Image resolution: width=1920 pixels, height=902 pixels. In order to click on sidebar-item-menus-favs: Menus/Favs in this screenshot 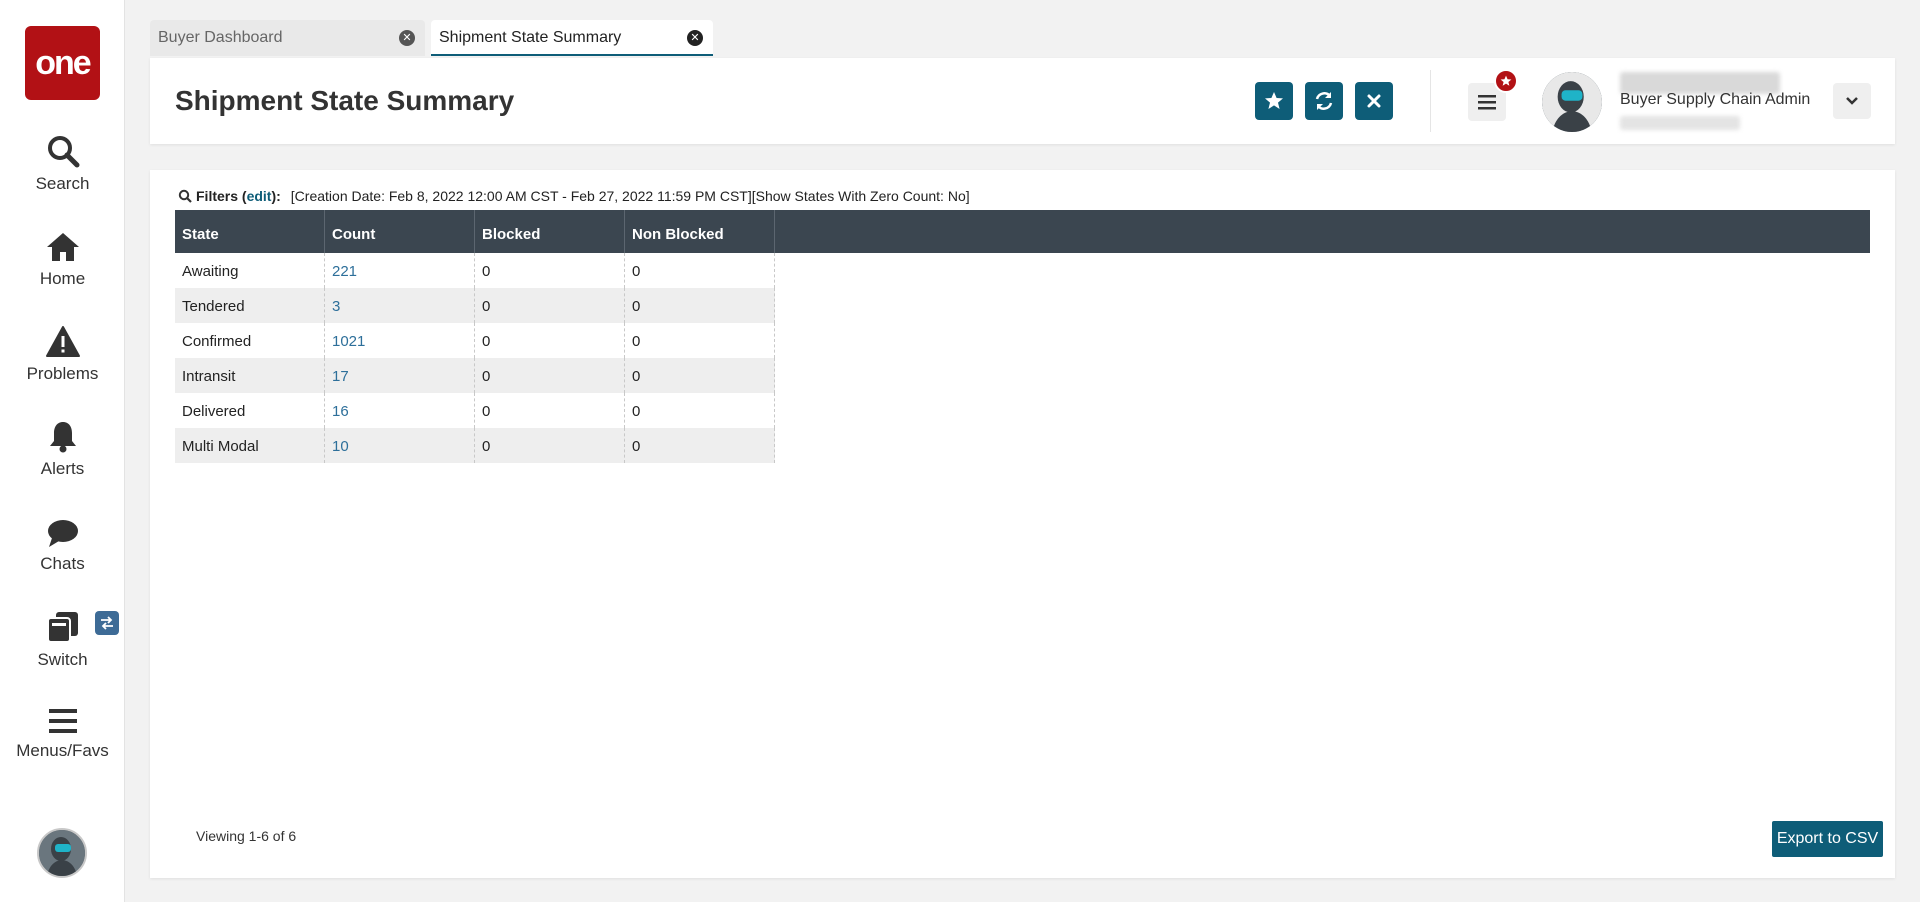, I will do `click(62, 734)`.